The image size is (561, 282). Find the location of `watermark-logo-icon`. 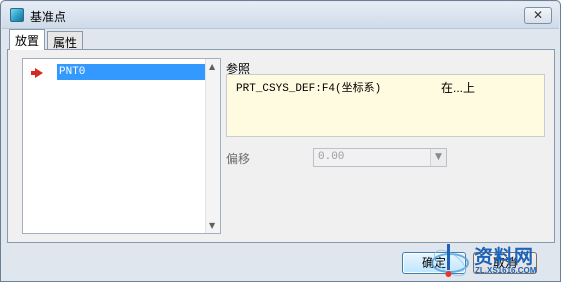

watermark-logo-icon is located at coordinates (450, 260).